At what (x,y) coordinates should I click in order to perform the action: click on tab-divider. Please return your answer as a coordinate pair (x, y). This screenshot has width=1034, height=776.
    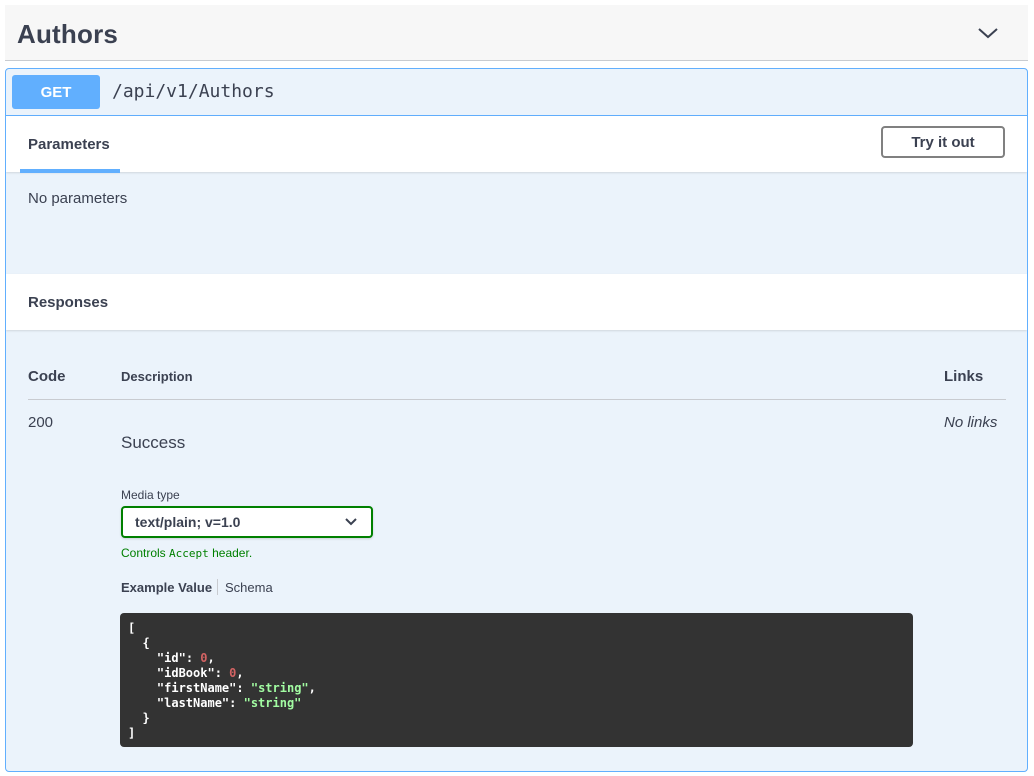
    Looking at the image, I should click on (217, 587).